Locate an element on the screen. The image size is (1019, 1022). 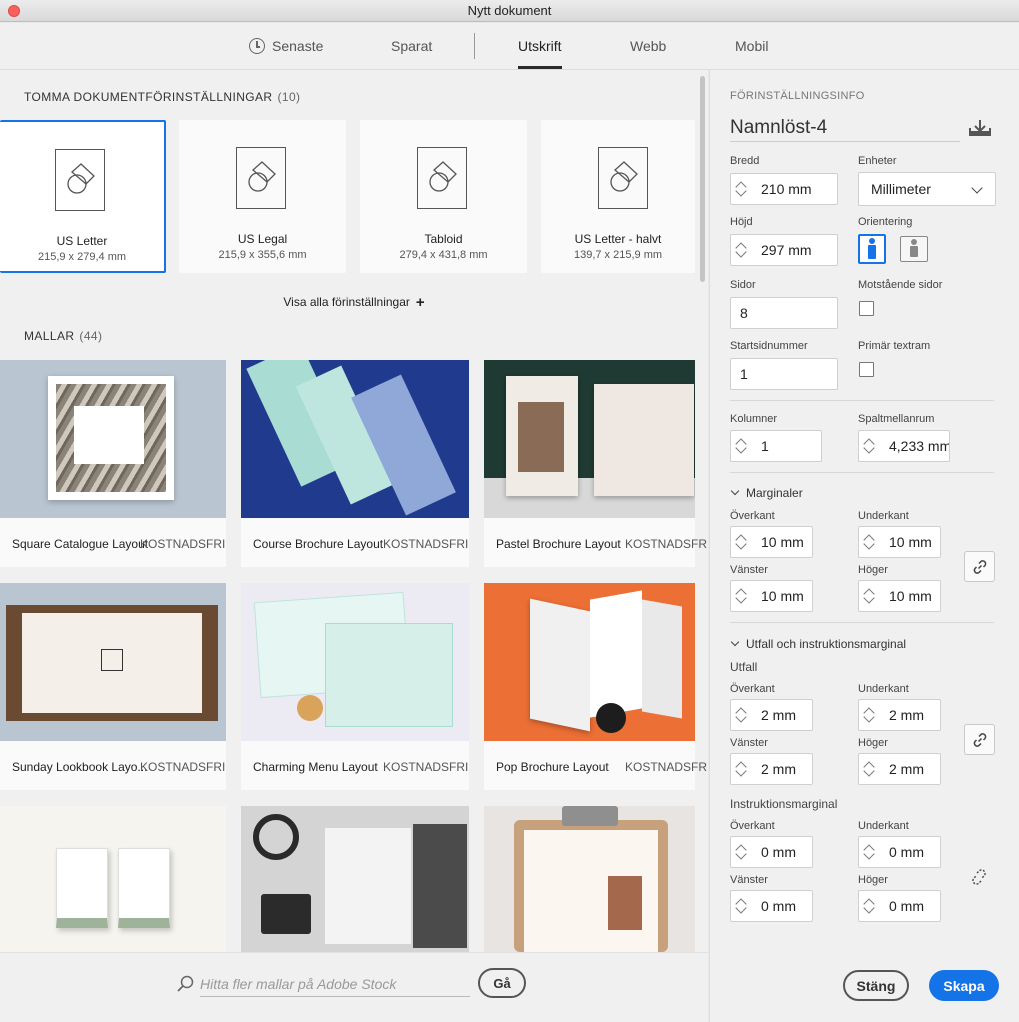
presets-heading-text: TOMMA DOKUMENTFÖRINSTÄLLNINGAR is located at coordinates (148, 97).